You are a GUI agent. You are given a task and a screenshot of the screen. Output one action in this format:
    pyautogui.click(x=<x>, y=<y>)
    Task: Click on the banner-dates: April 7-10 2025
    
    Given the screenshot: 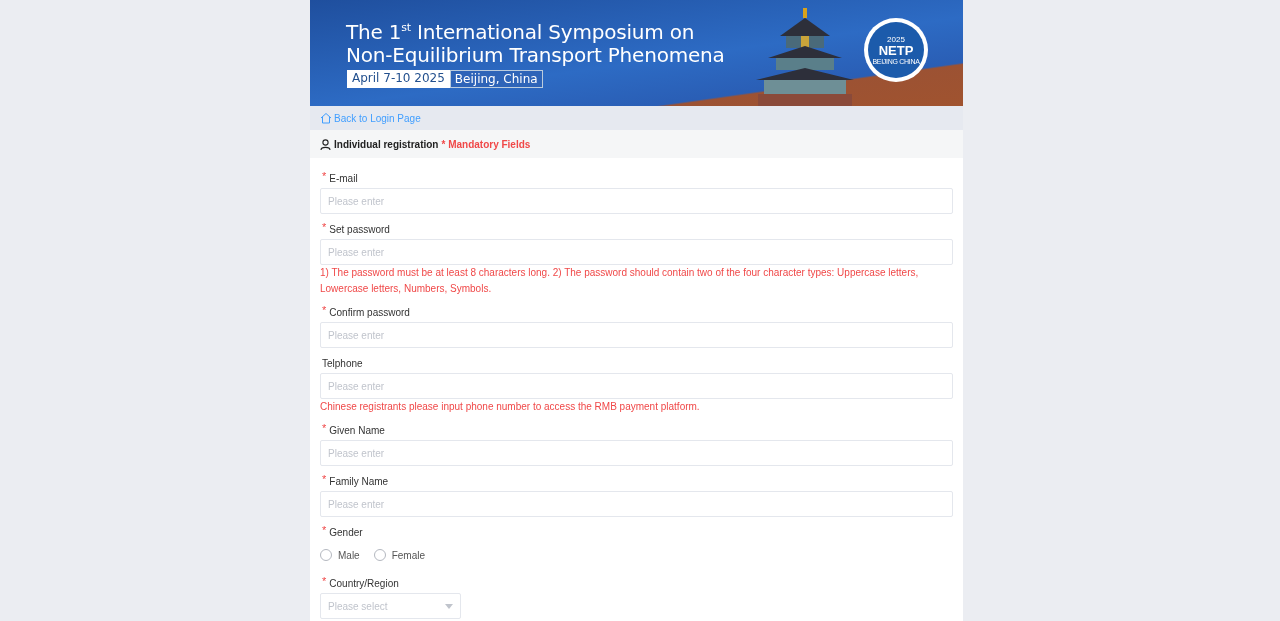 What is the action you would take?
    pyautogui.click(x=398, y=79)
    